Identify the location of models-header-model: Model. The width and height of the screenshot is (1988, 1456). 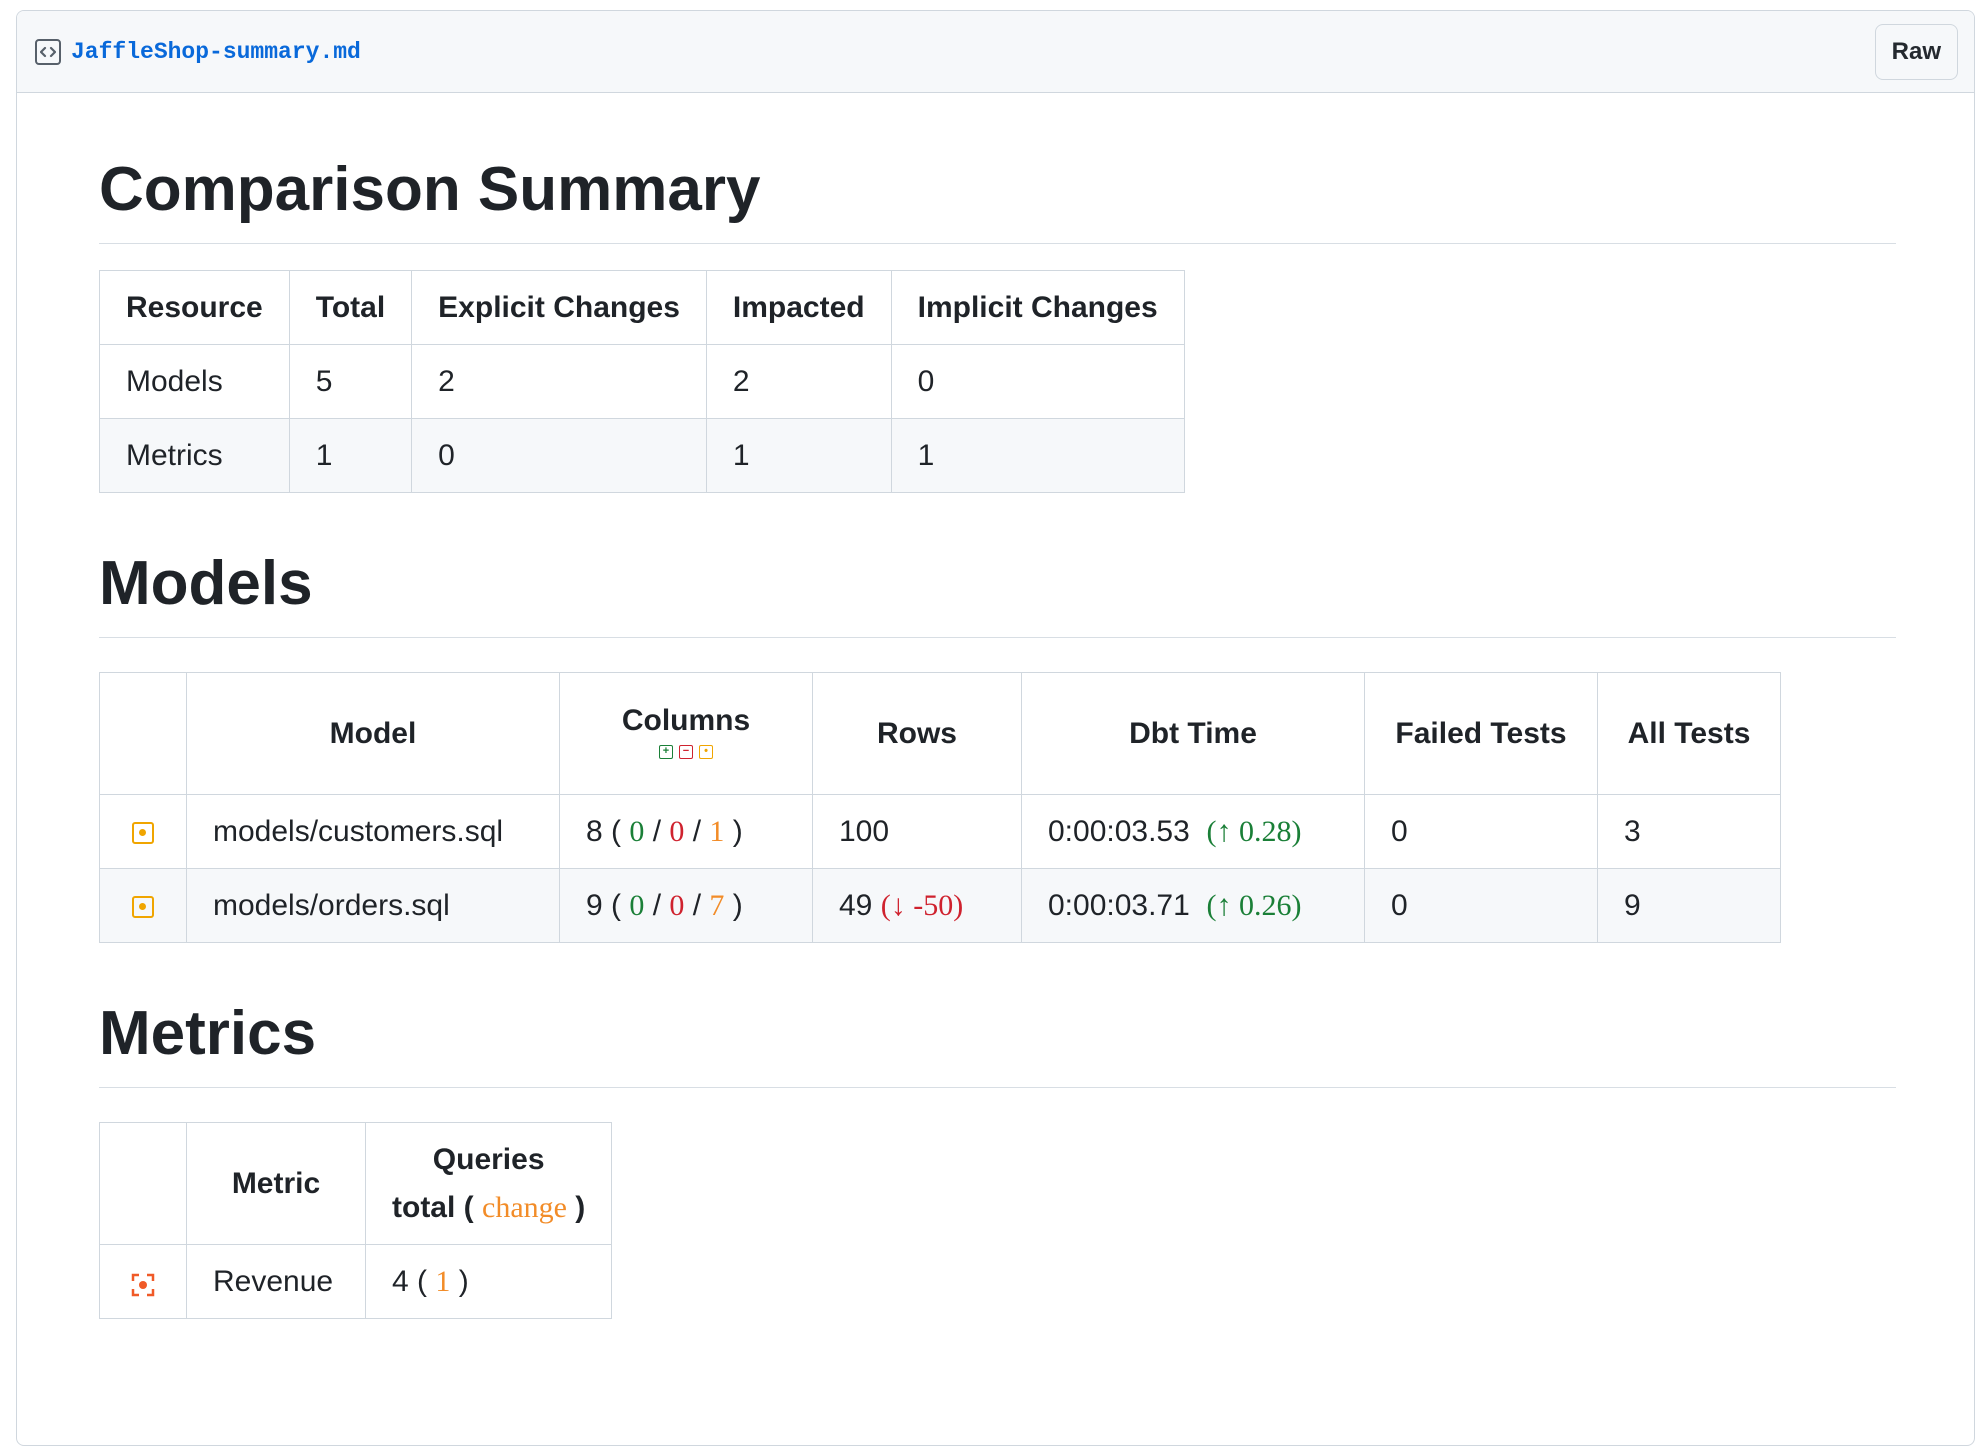
(373, 733).